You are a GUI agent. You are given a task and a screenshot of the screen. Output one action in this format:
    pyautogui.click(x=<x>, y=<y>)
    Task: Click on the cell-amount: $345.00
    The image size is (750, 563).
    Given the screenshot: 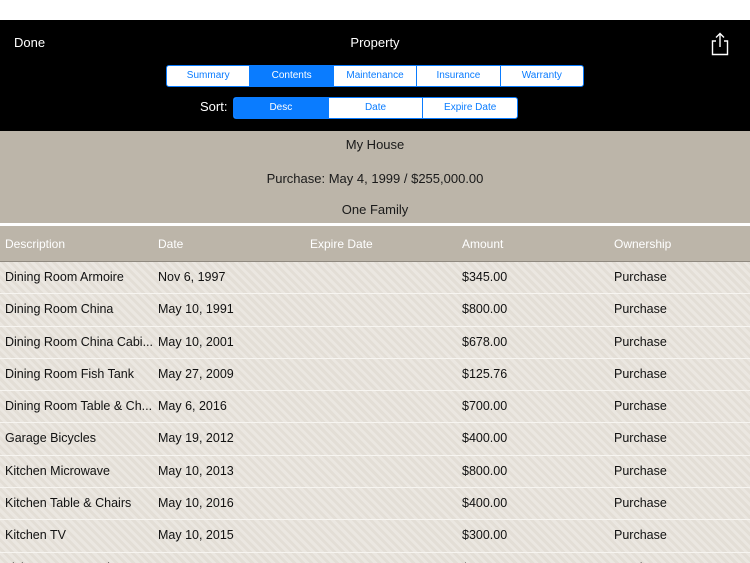 What is the action you would take?
    pyautogui.click(x=485, y=277)
    